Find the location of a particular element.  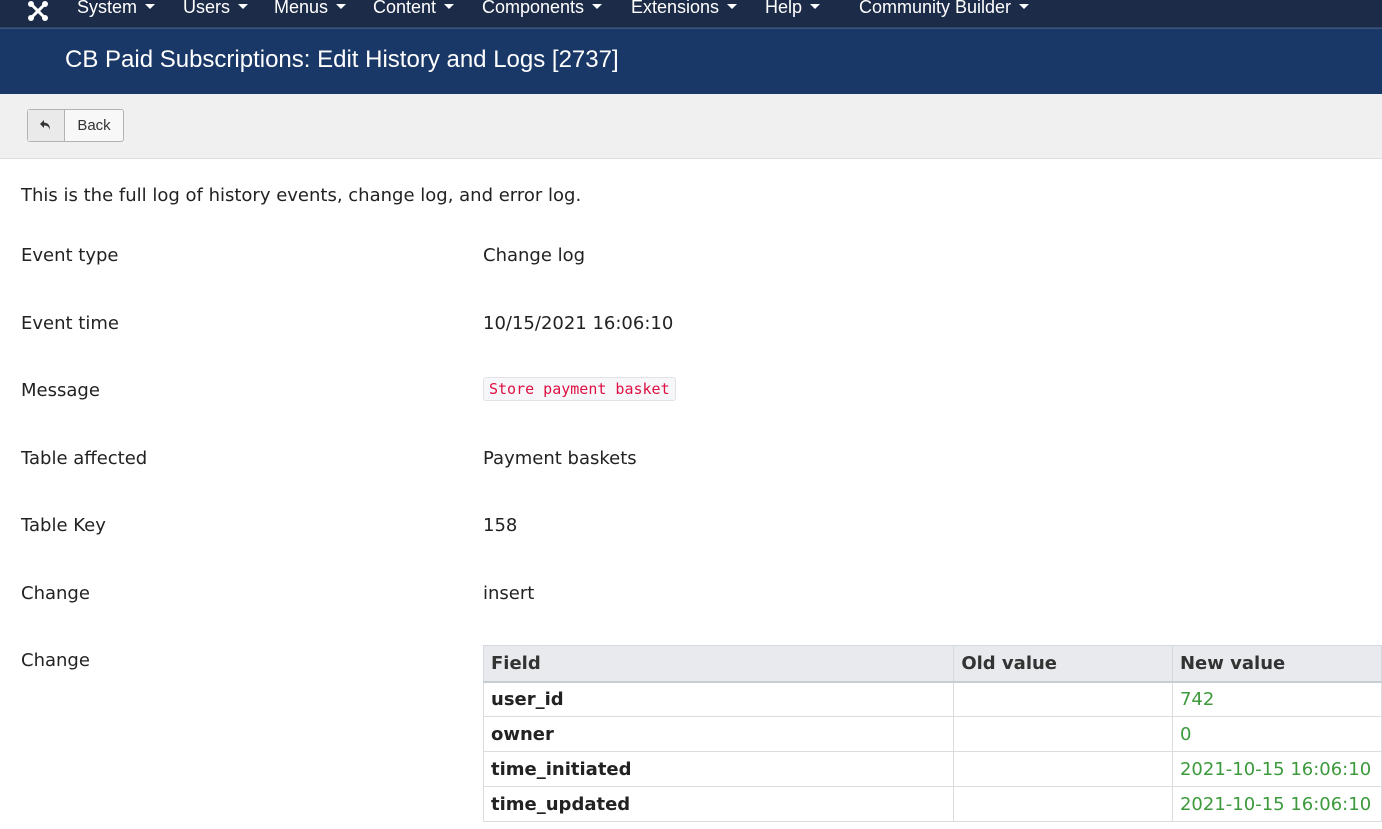

nav-label: Content is located at coordinates (405, 8).